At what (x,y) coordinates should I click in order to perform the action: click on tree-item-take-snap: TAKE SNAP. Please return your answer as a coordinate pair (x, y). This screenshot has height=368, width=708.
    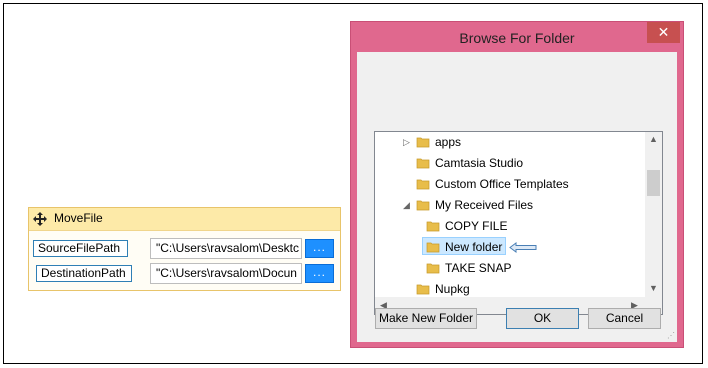
    Looking at the image, I should click on (510, 268).